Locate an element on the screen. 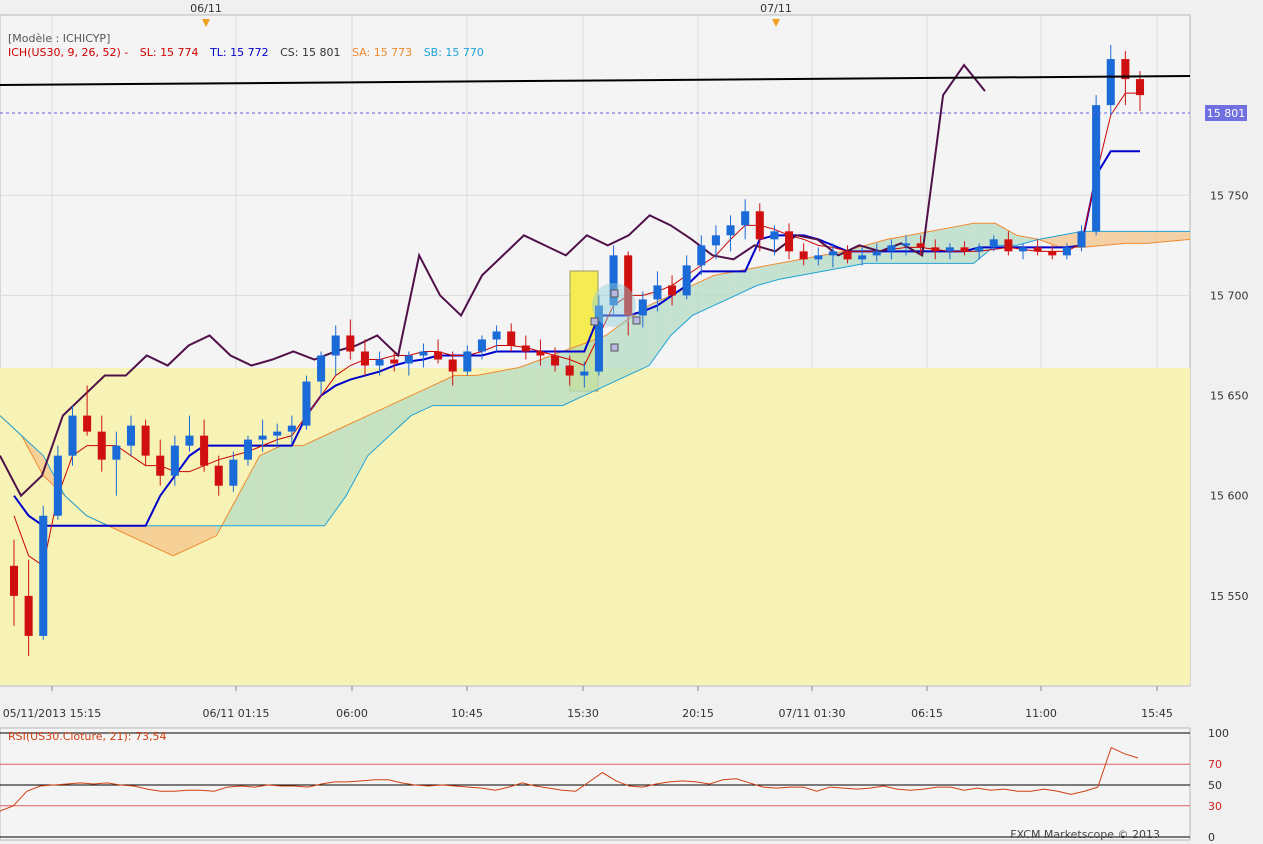  footer-credit: FXCM Marketscope © 2013 is located at coordinates (1085, 834).